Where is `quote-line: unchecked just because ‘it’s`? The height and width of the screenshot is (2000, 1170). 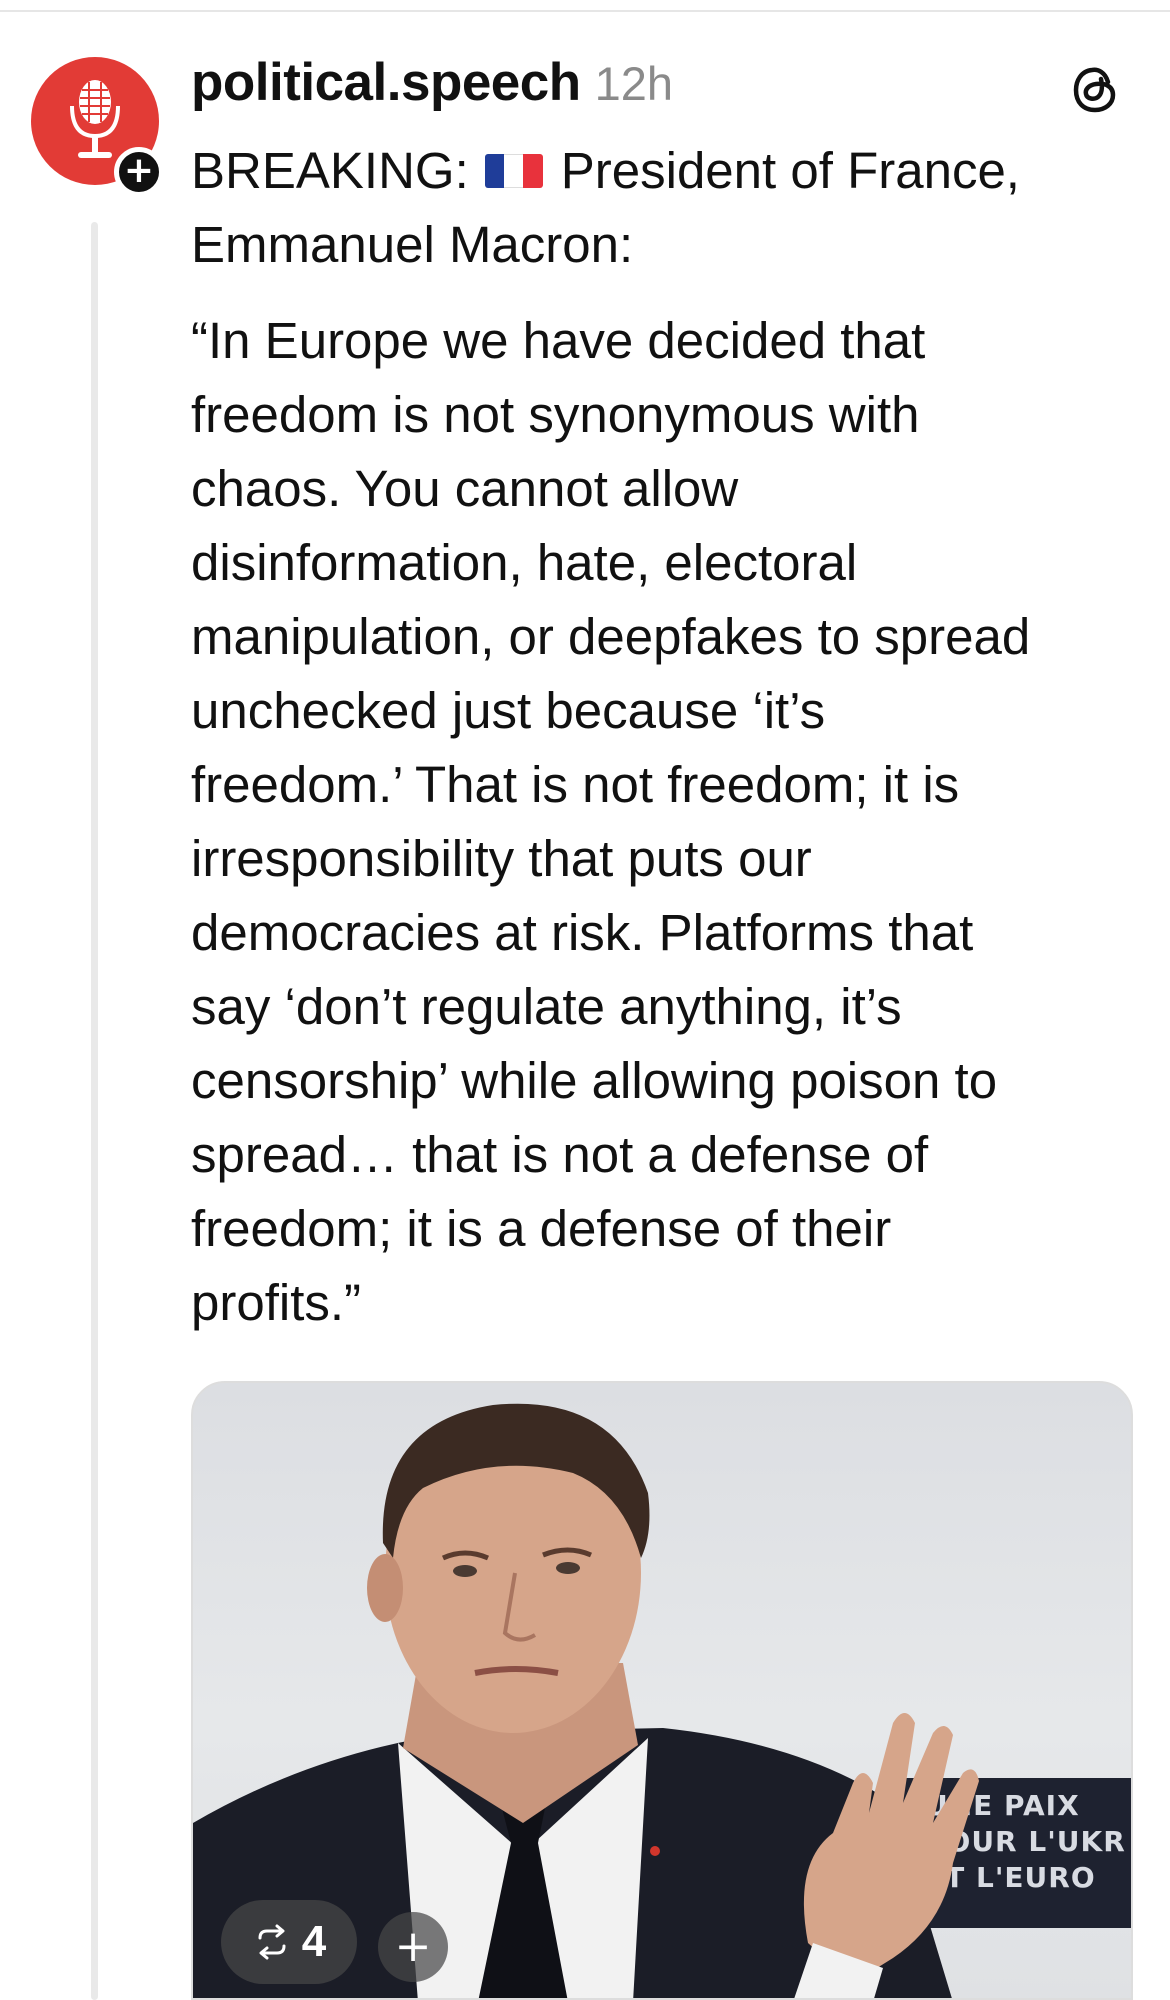
quote-line: unchecked just because ‘it’s is located at coordinates (508, 710).